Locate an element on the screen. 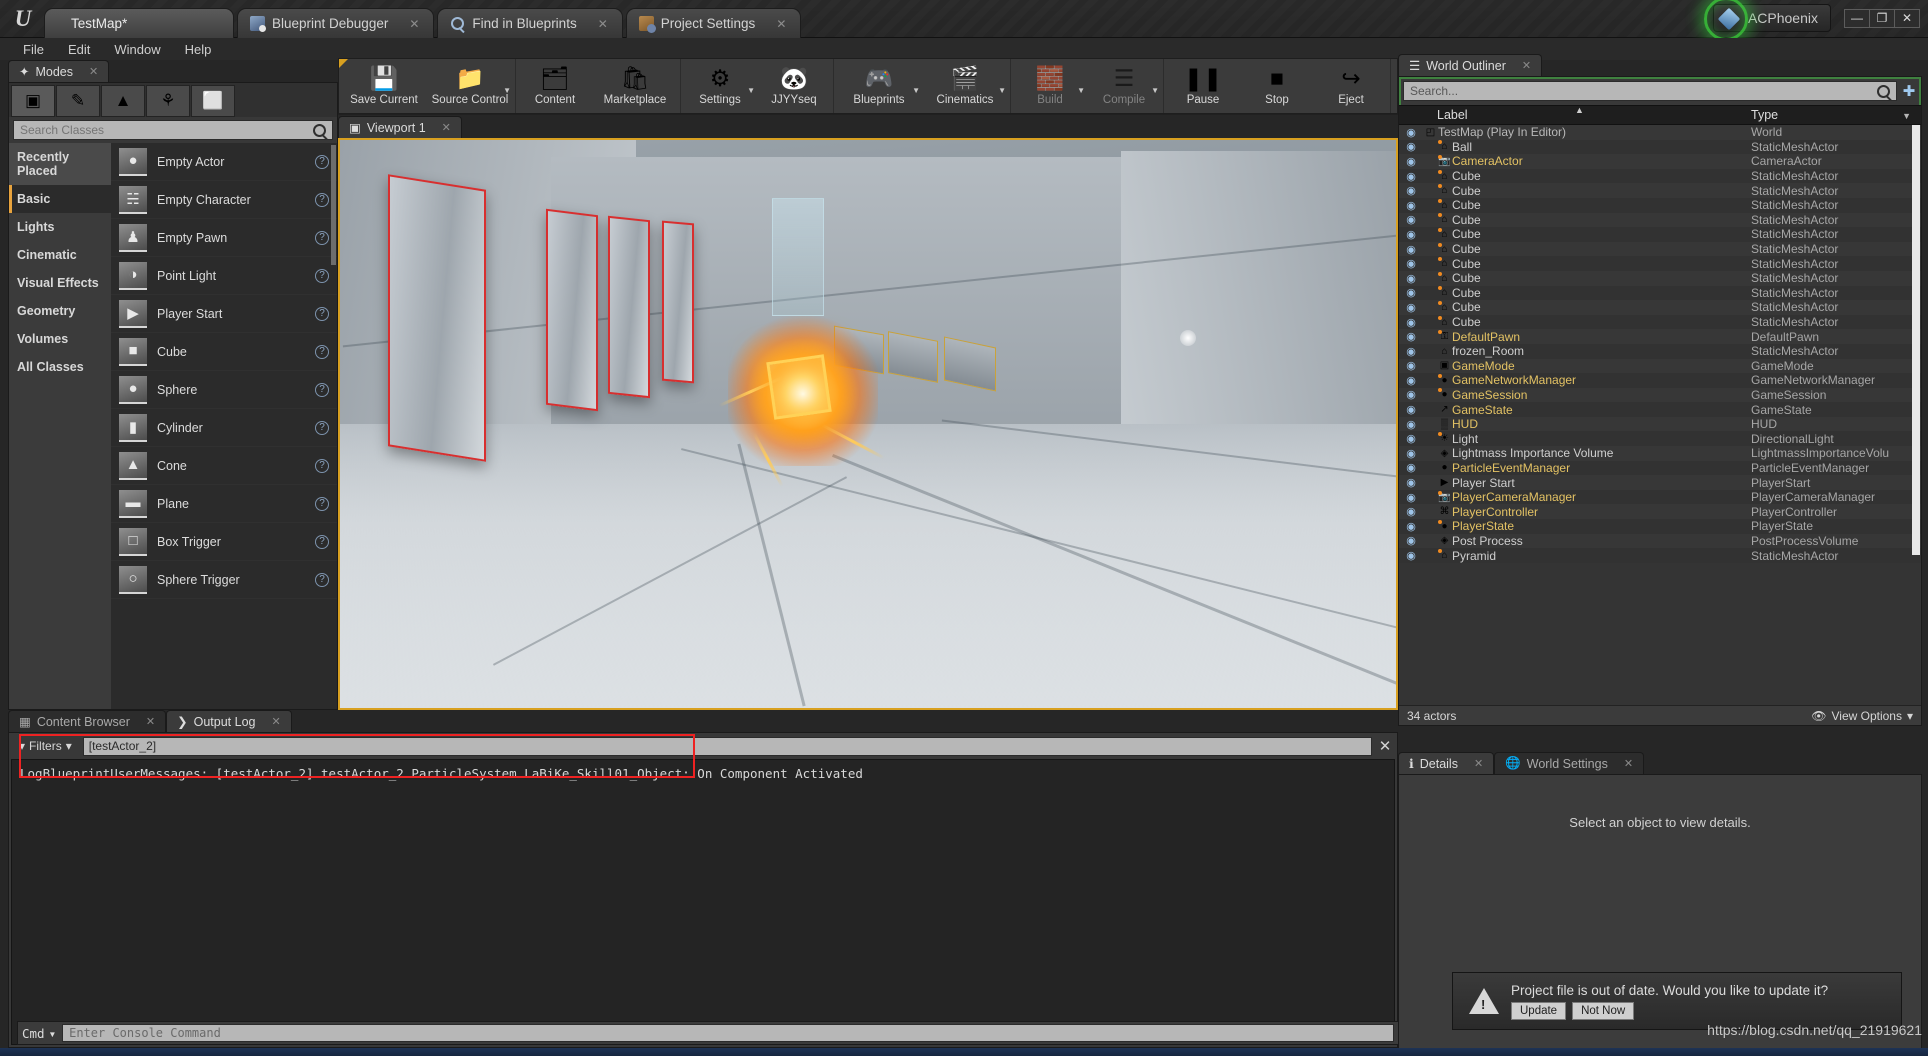 This screenshot has height=1056, width=1928. actor-item: ☵ Empty Character? is located at coordinates (224, 200).